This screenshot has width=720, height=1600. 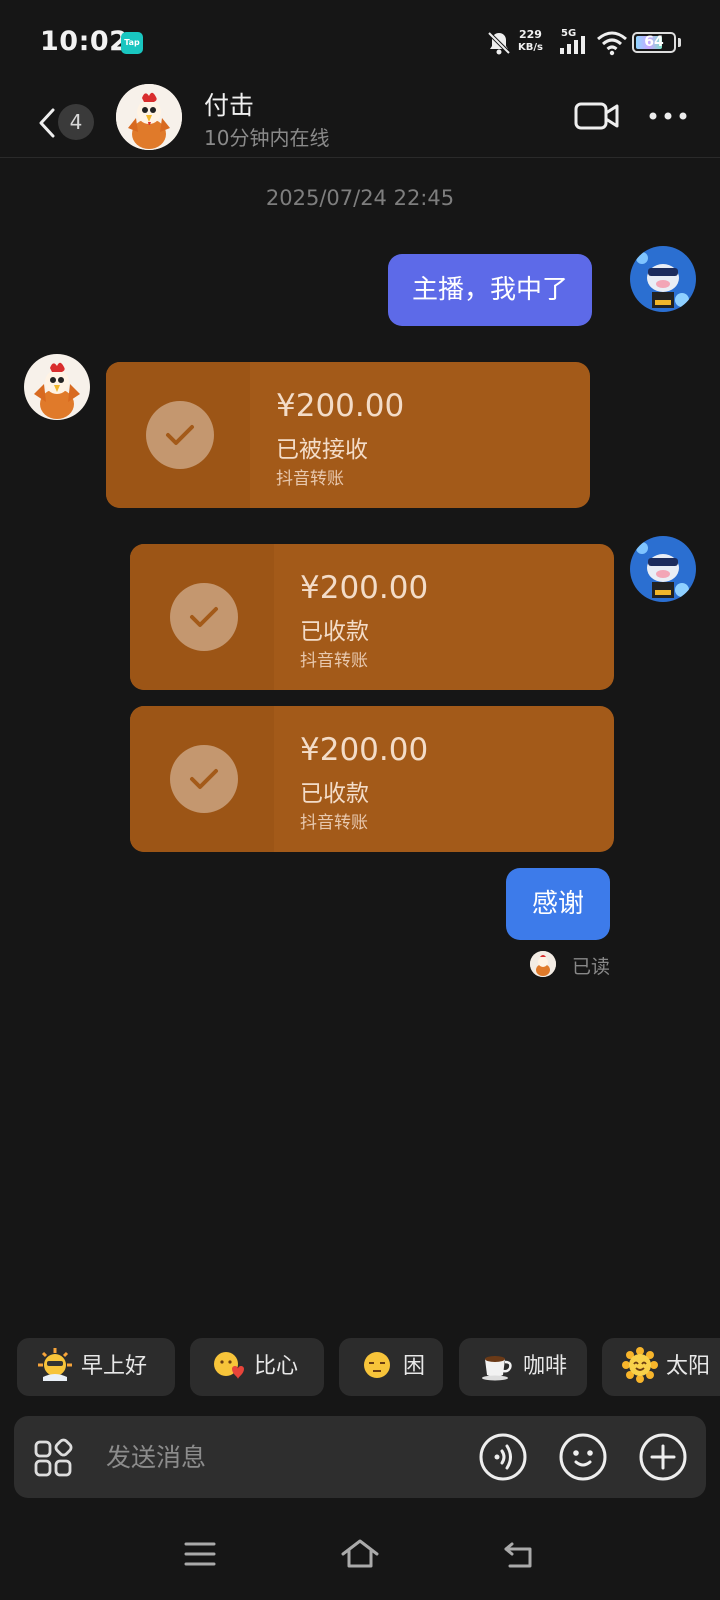 I want to click on contact-name: 付击, so click(x=229, y=105).